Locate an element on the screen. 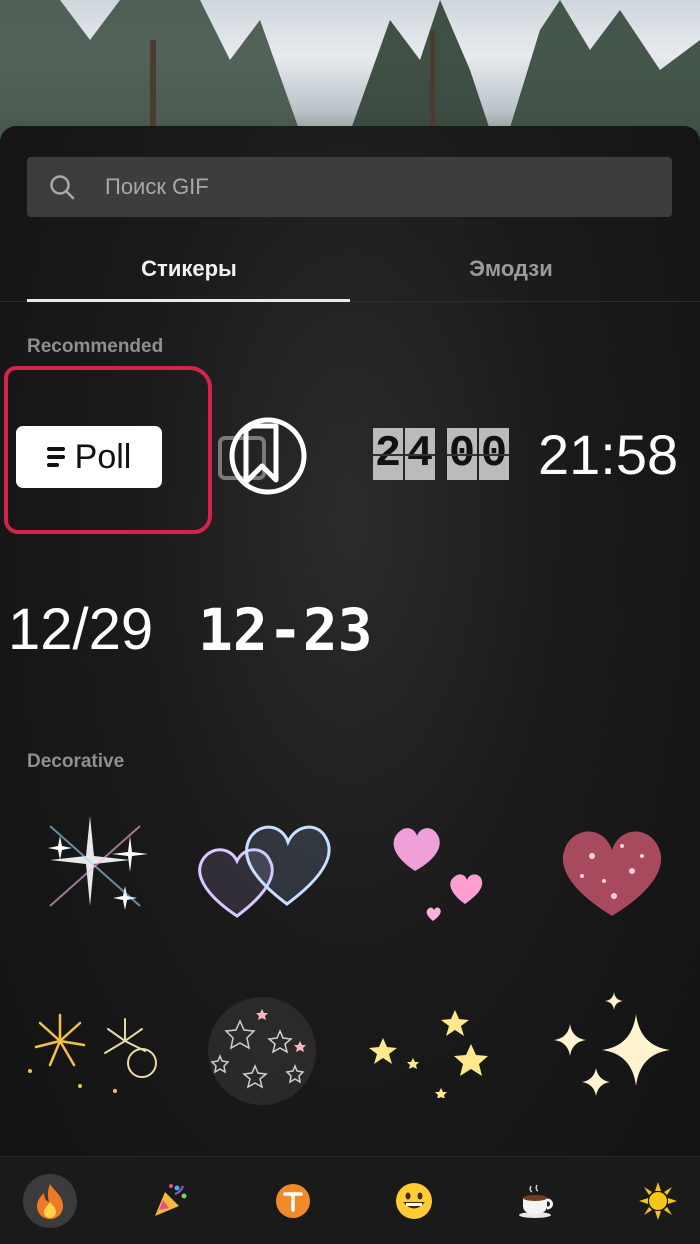 Image resolution: width=700 pixels, height=1244 pixels. tab-emoji: Эмодзи is located at coordinates (511, 269).